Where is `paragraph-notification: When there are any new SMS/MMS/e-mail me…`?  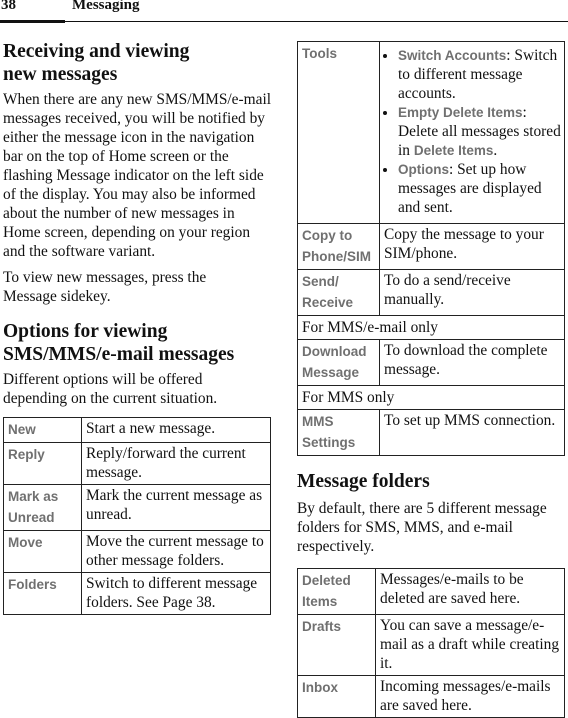
paragraph-notification: When there are any new SMS/MMS/e-mail me… is located at coordinates (137, 175).